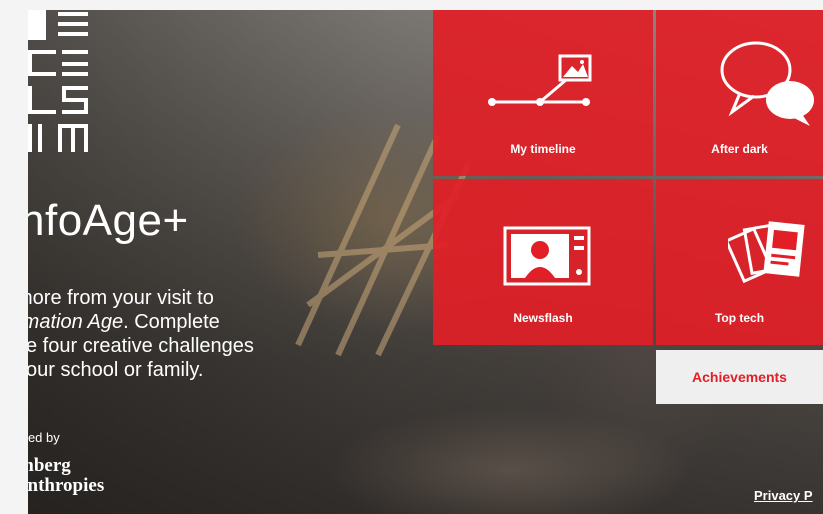 This screenshot has width=823, height=514. Describe the element at coordinates (49, 465) in the screenshot. I see `sponsor-name-line-1: mberg` at that location.